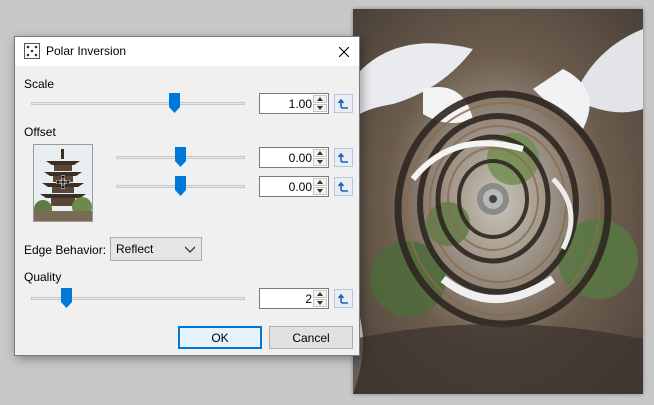  I want to click on offset-y-down-arrow, so click(320, 191).